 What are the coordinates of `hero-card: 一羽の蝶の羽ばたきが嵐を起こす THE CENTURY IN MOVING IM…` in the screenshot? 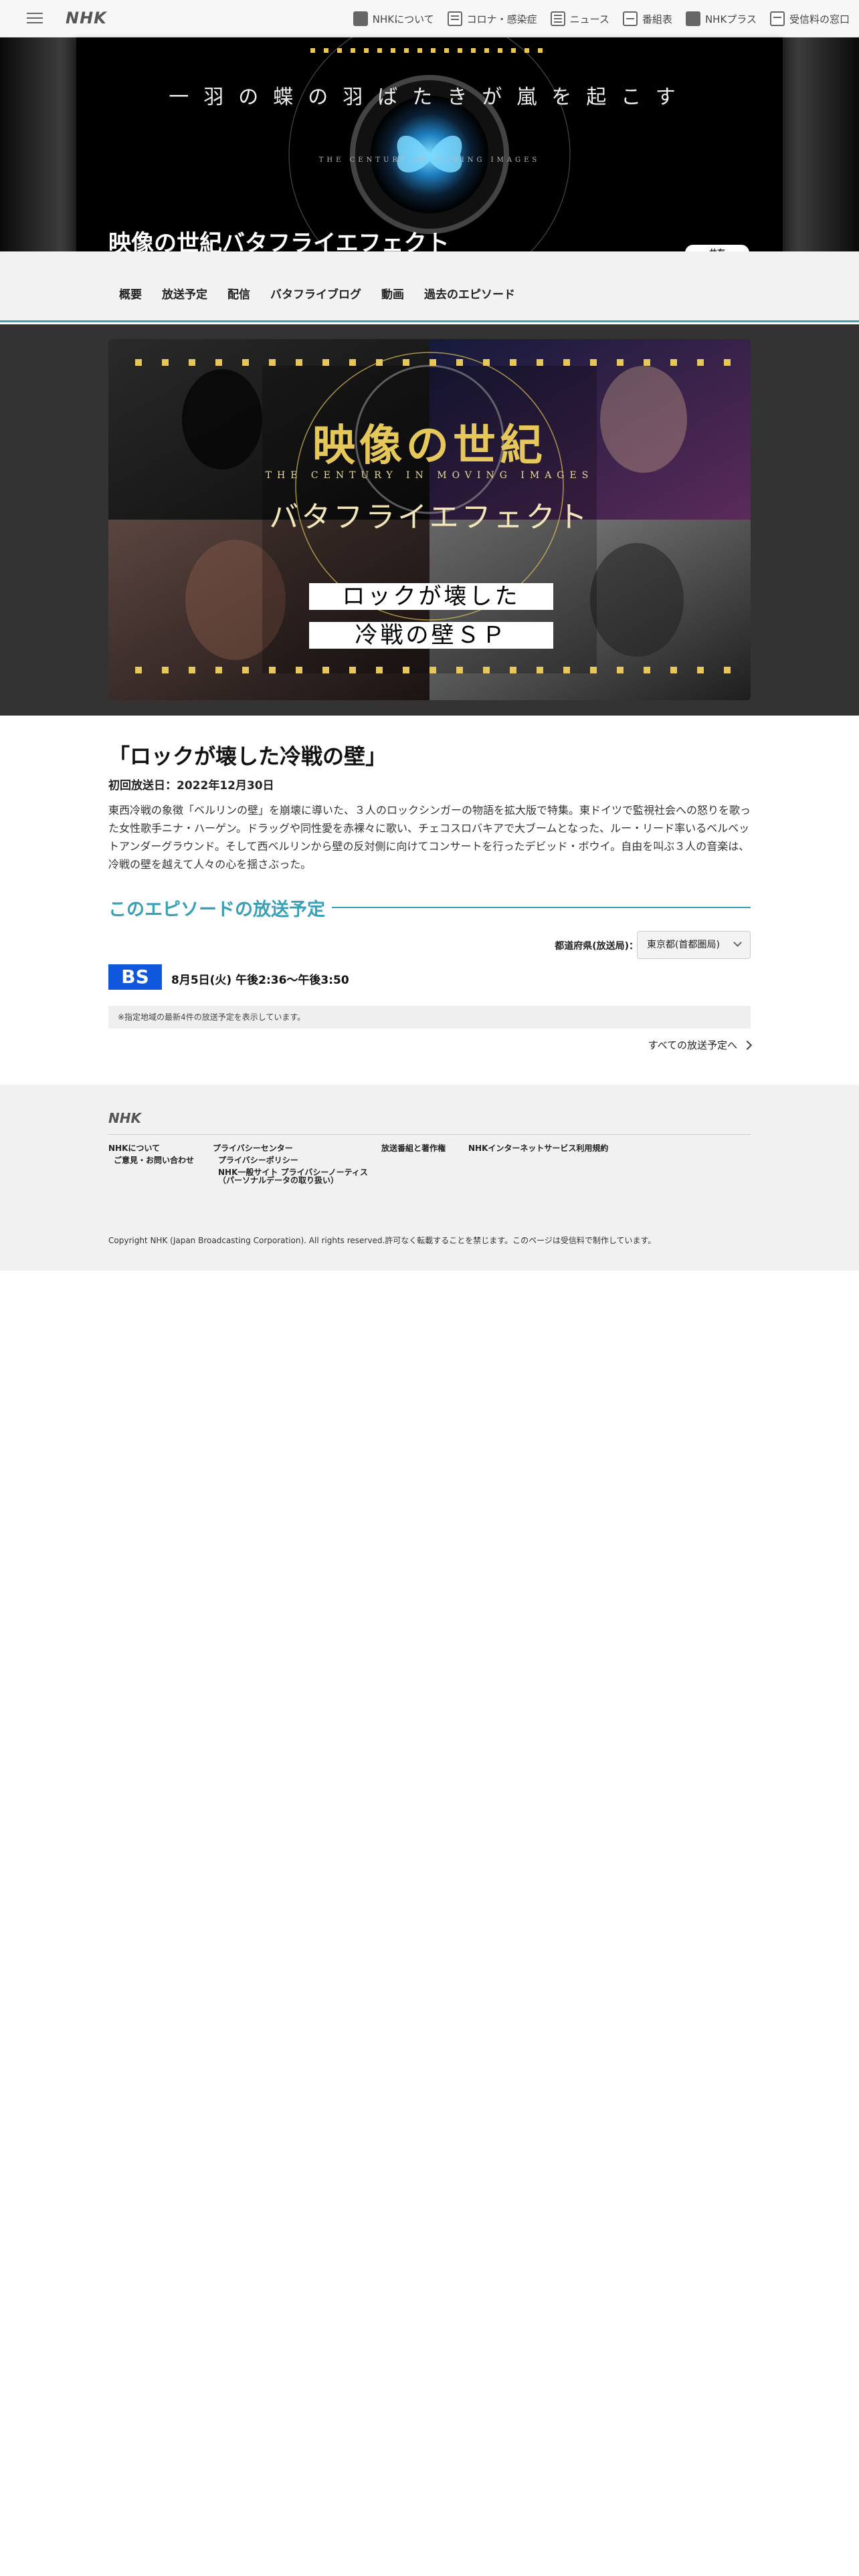 It's located at (429, 154).